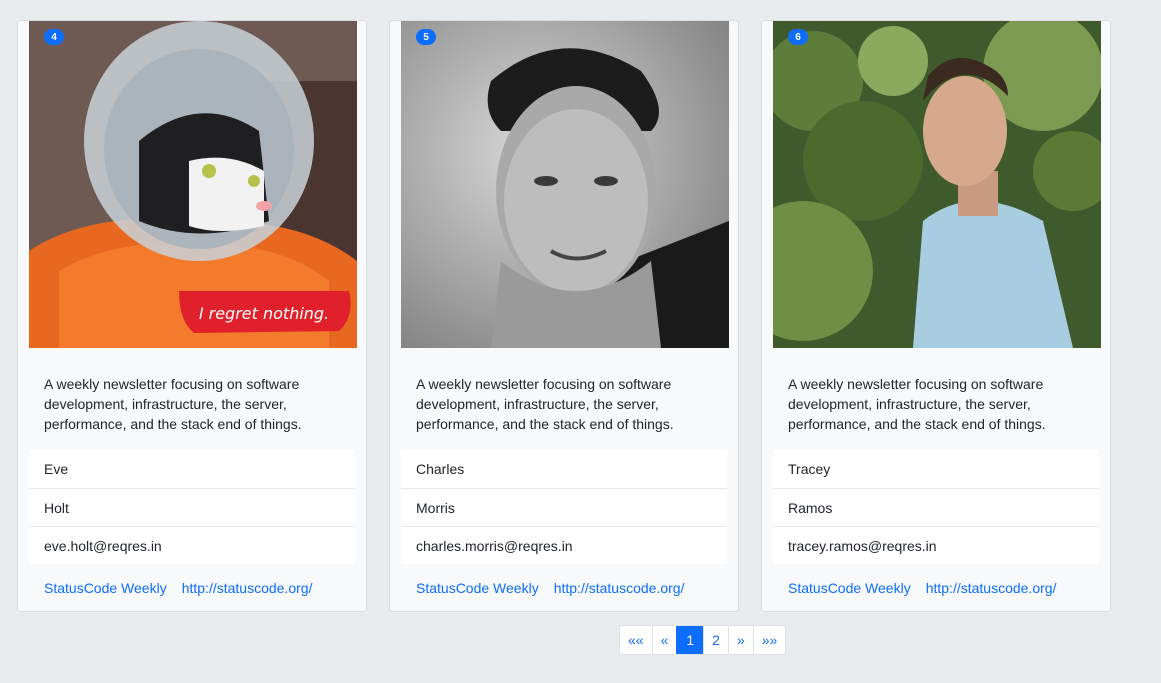 This screenshot has width=1161, height=683. Describe the element at coordinates (440, 469) in the screenshot. I see `first-name: Charles` at that location.